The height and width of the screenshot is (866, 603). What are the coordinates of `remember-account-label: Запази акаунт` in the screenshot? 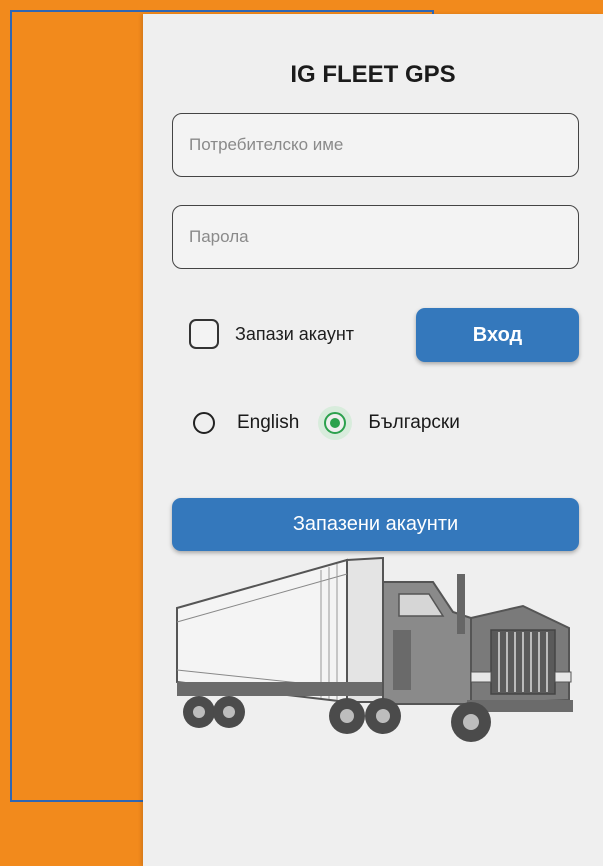 It's located at (295, 333).